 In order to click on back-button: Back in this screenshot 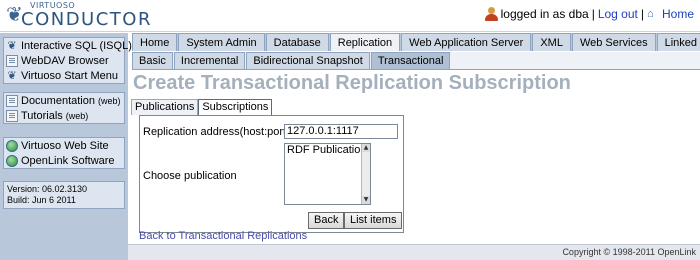, I will do `click(326, 220)`.